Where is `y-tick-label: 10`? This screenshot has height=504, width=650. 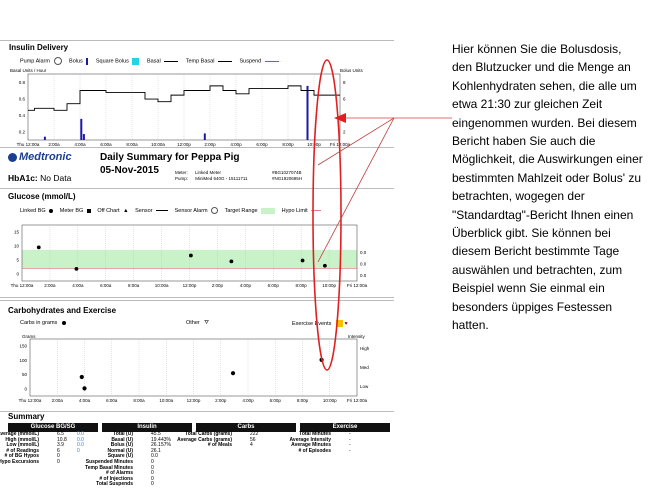 y-tick-label: 10 is located at coordinates (17, 246).